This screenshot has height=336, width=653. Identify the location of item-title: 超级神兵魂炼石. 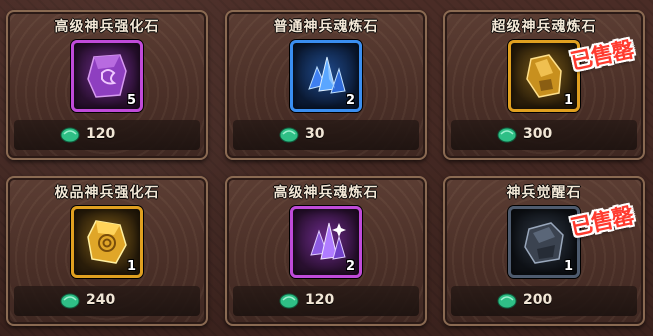
(544, 27).